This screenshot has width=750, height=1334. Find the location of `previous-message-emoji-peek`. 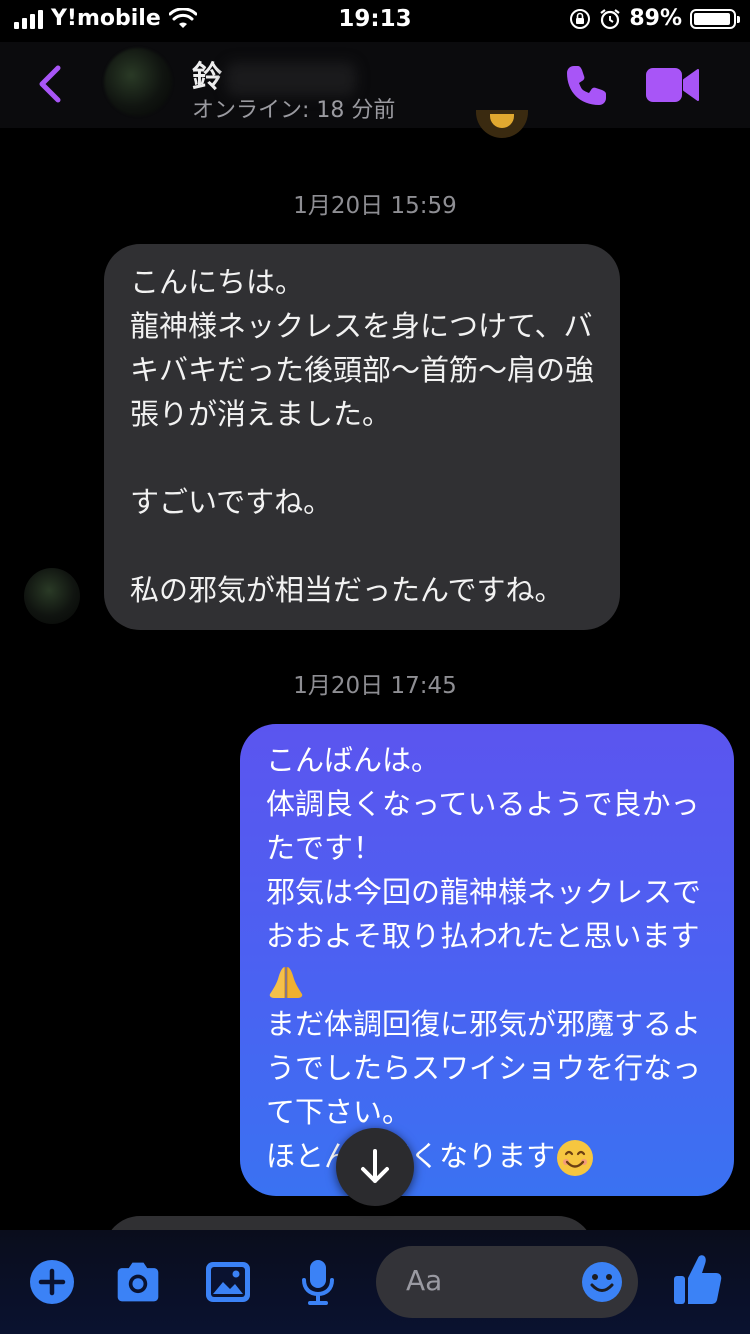

previous-message-emoji-peek is located at coordinates (502, 124).